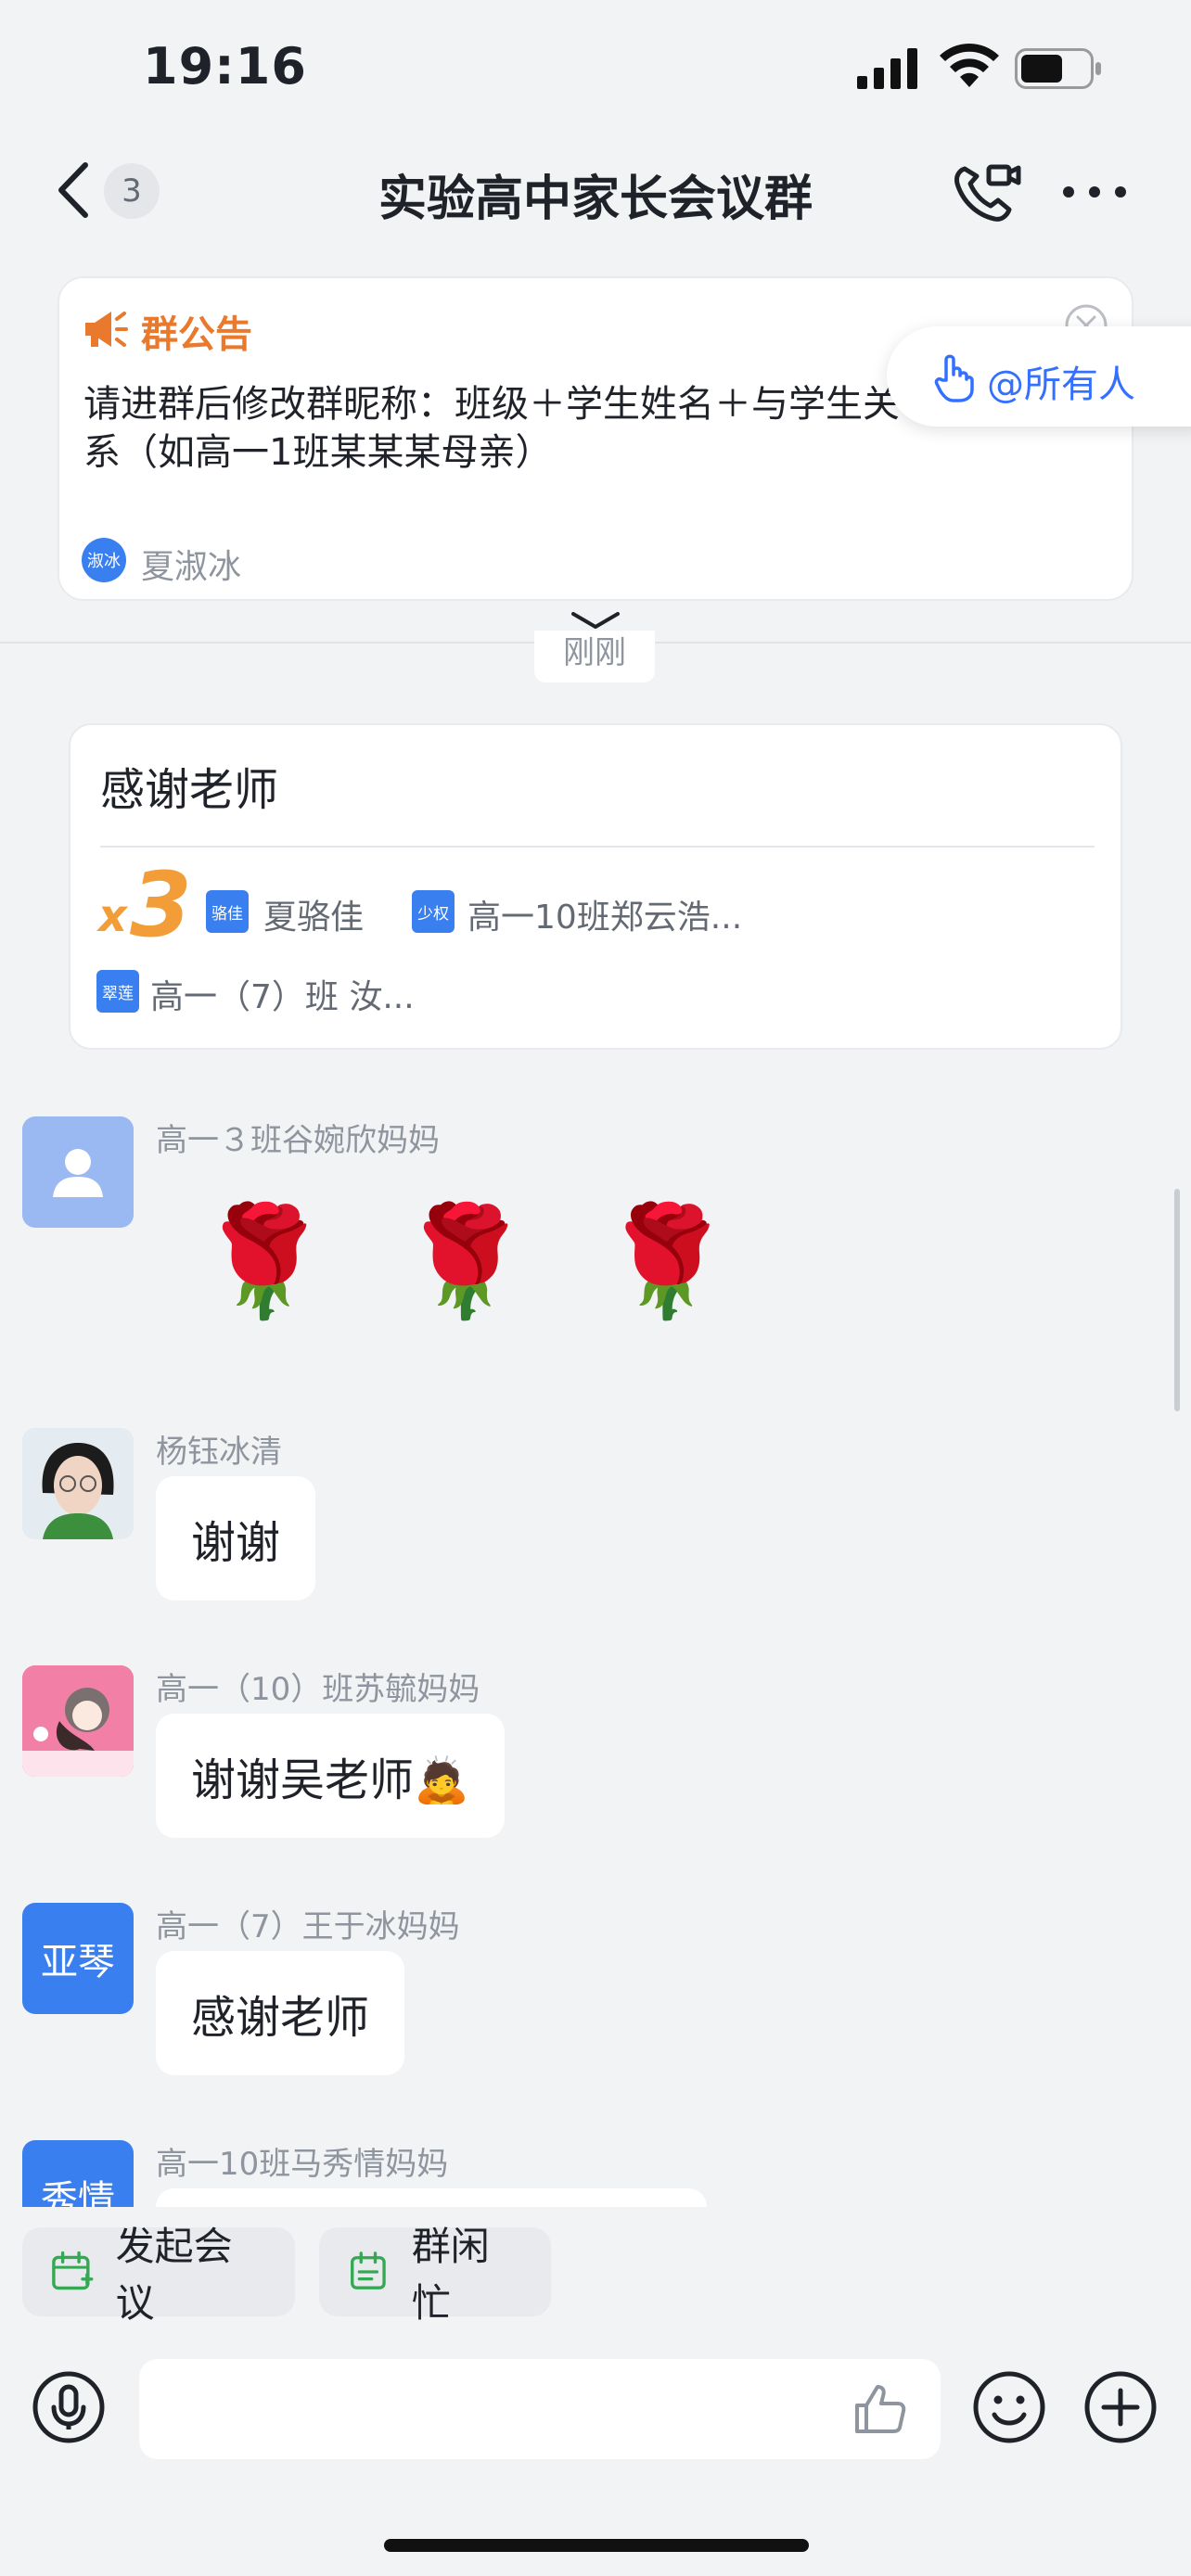 The image size is (1191, 2576). Describe the element at coordinates (313, 914) in the screenshot. I see `reactor-name: 夏骆佳` at that location.